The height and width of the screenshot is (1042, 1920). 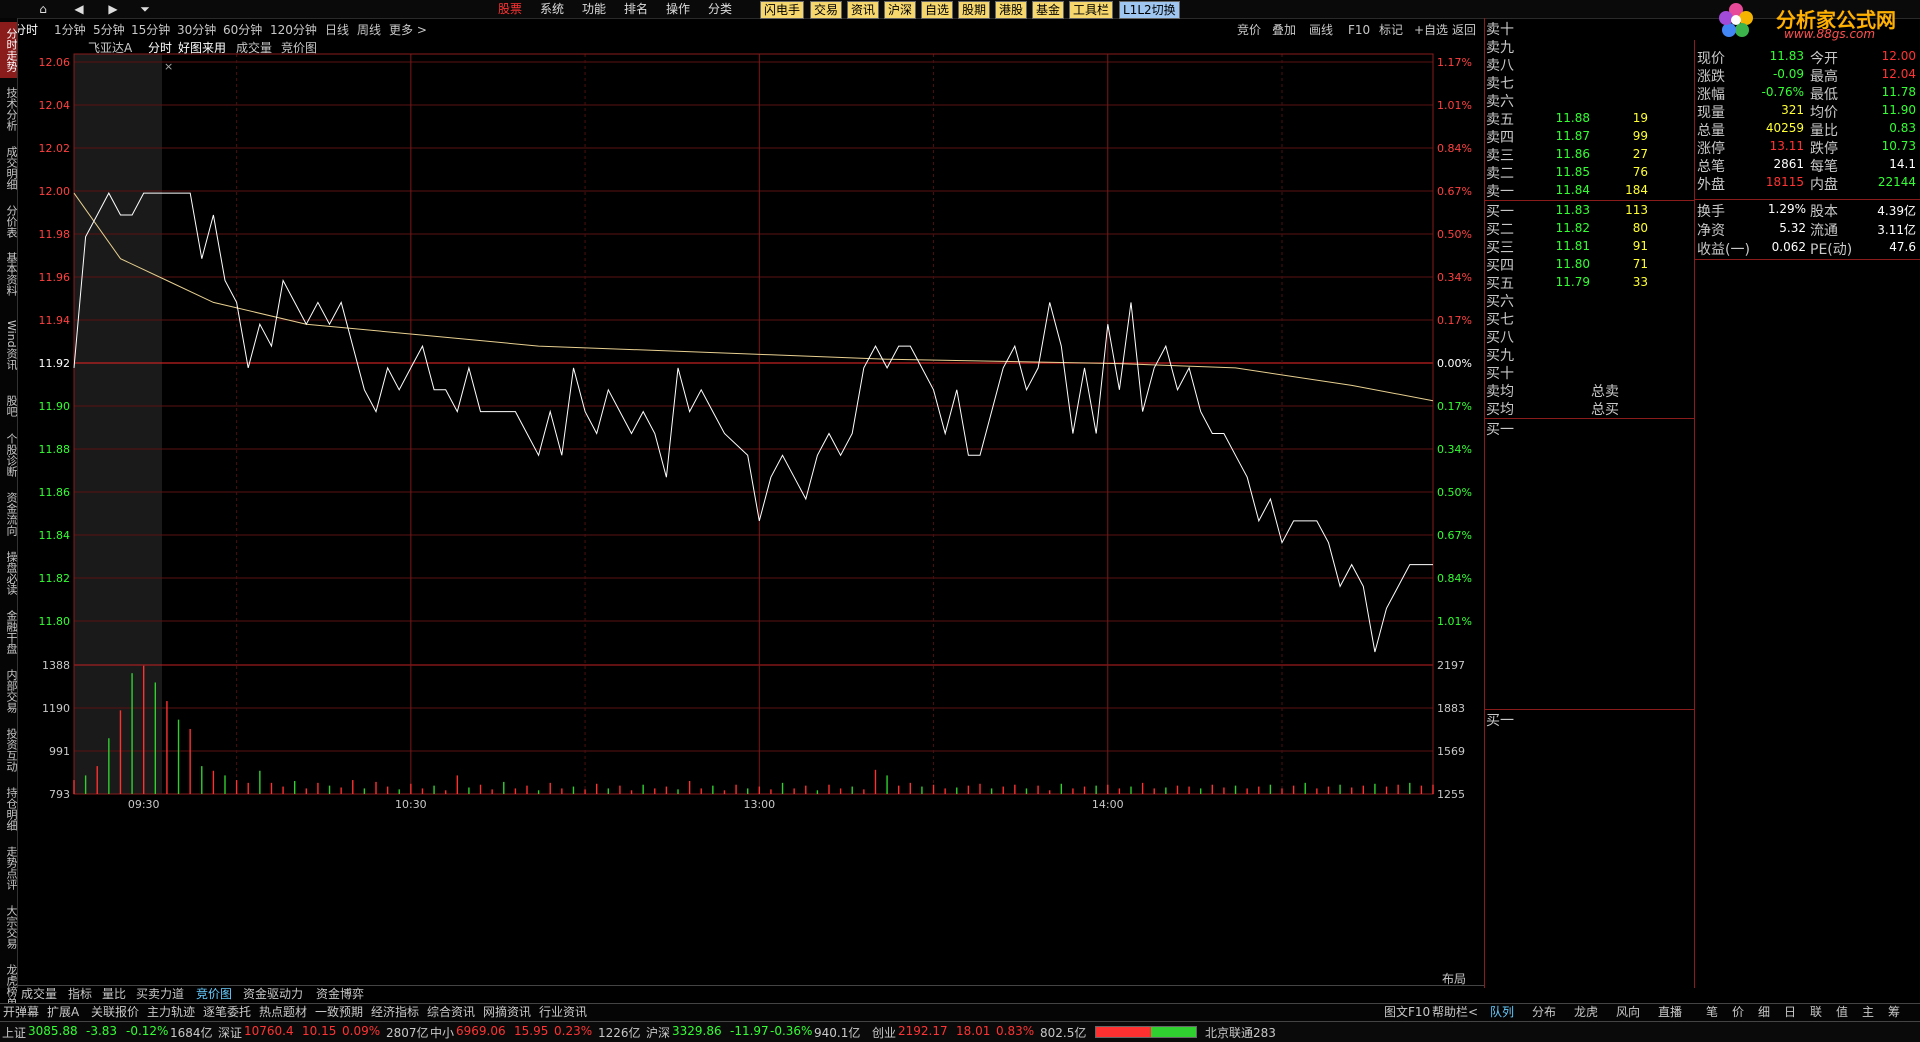 I want to click on period-tab-1: 1分钟, so click(x=70, y=30).